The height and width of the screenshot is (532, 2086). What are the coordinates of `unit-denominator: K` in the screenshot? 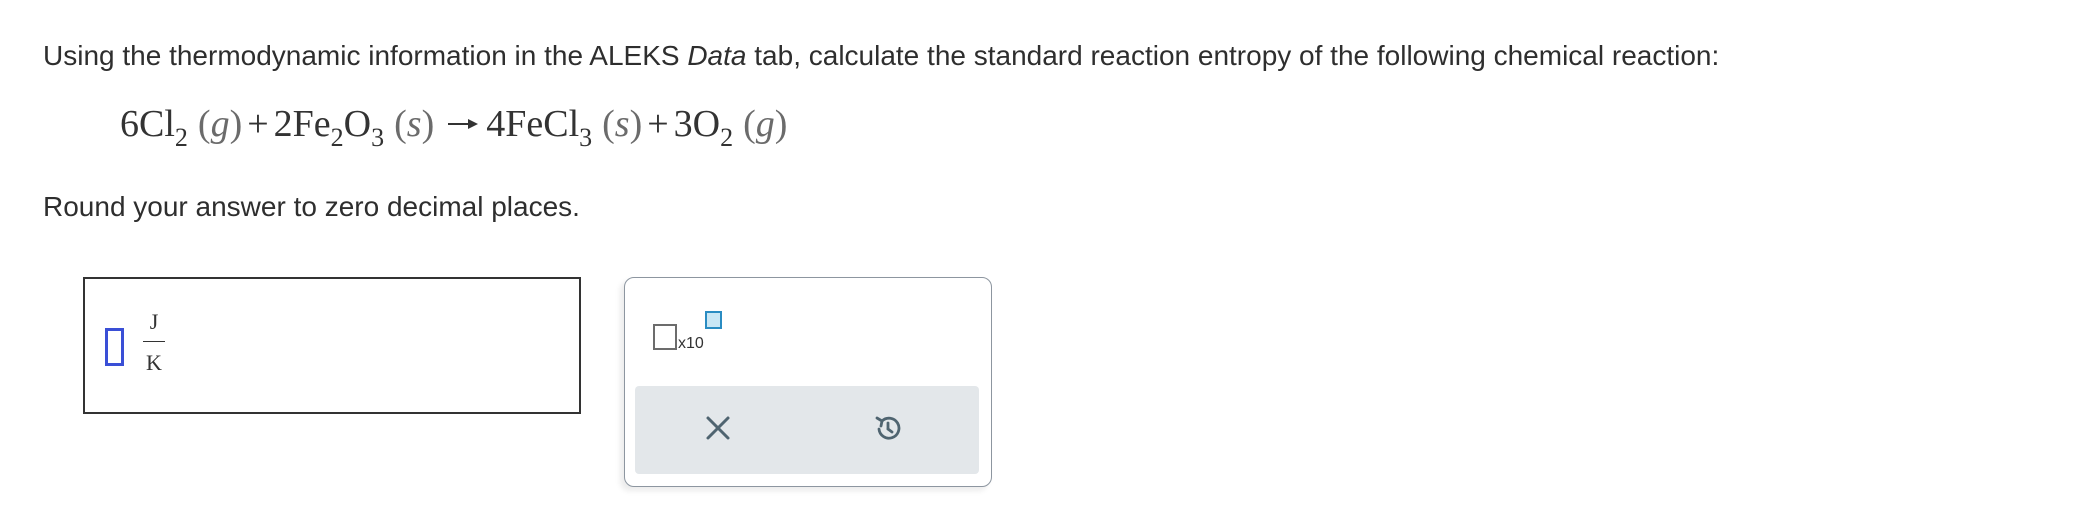 It's located at (154, 362).